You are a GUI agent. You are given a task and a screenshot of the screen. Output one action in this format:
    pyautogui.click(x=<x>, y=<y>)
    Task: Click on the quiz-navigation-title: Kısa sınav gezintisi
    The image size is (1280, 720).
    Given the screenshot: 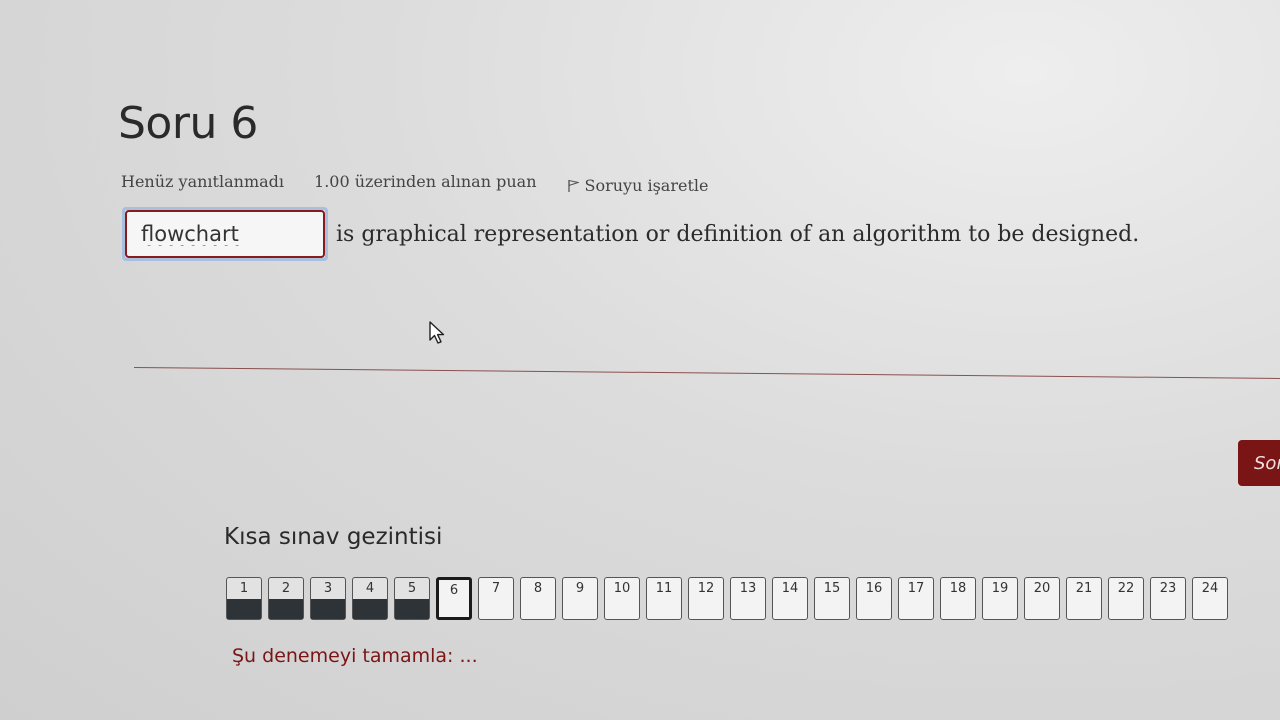 What is the action you would take?
    pyautogui.click(x=333, y=537)
    